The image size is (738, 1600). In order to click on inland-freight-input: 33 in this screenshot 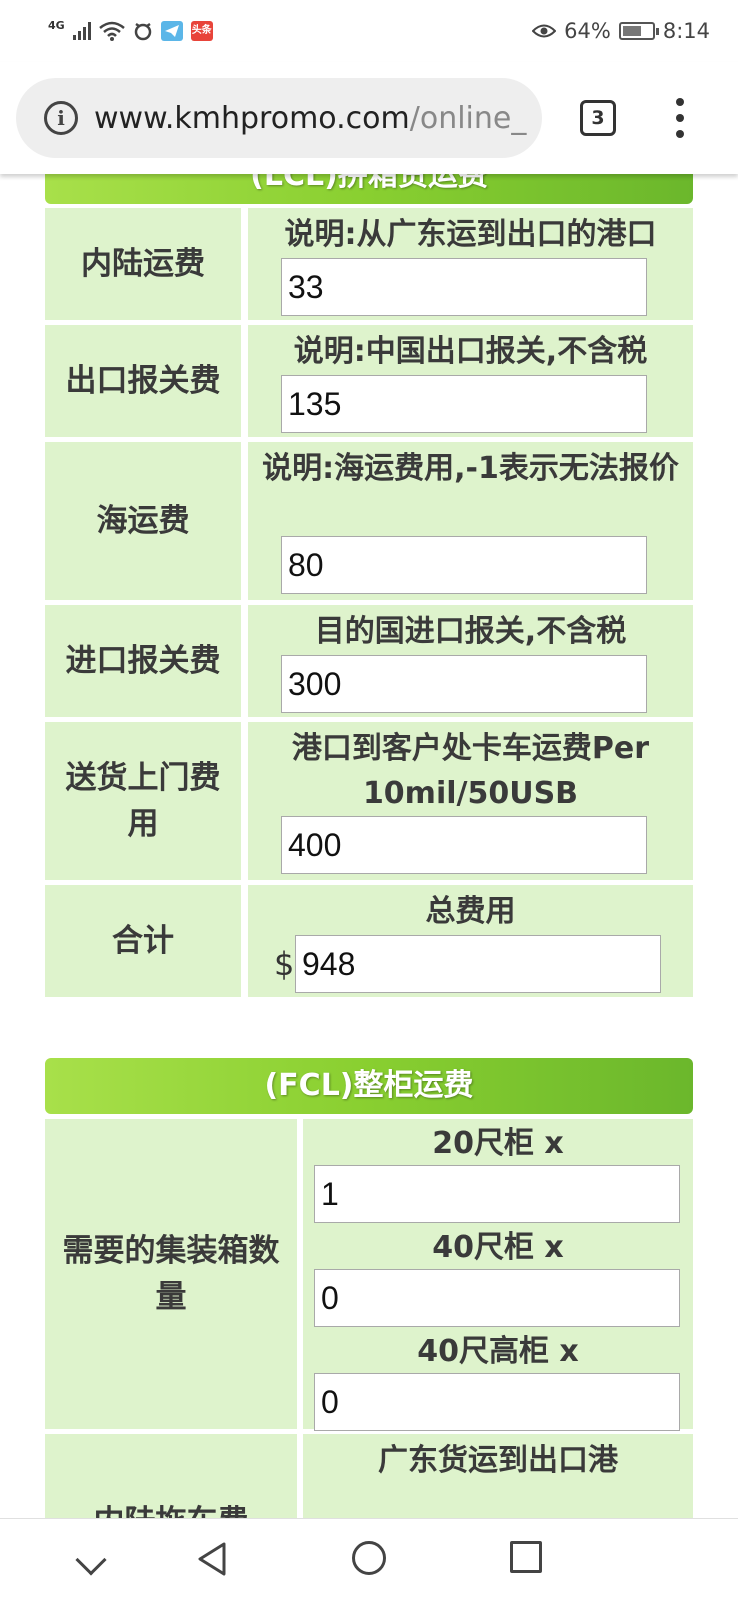, I will do `click(464, 287)`.